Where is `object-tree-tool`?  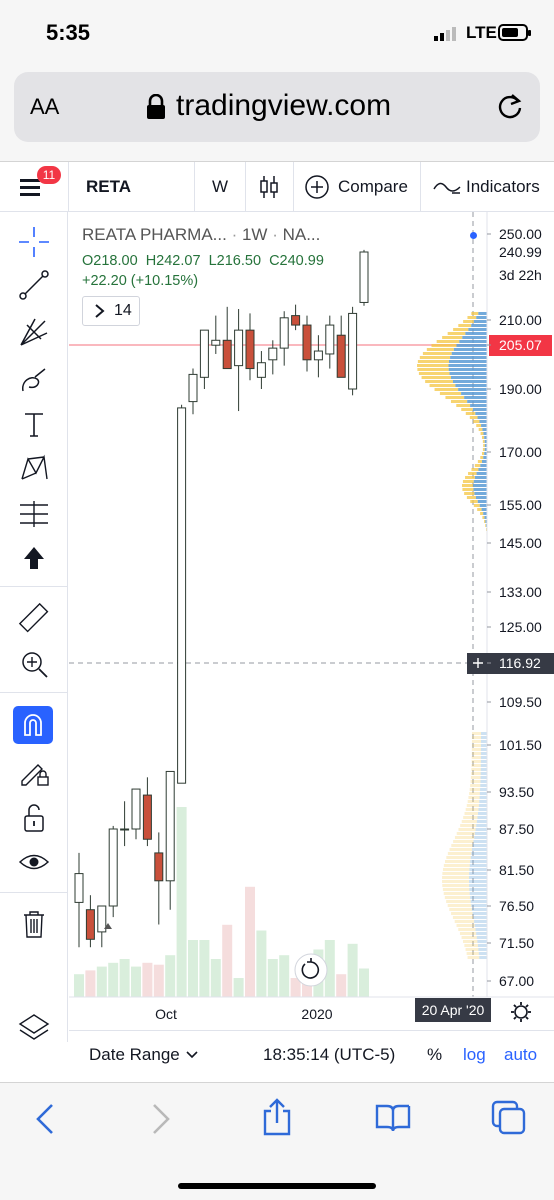 object-tree-tool is located at coordinates (34, 1028).